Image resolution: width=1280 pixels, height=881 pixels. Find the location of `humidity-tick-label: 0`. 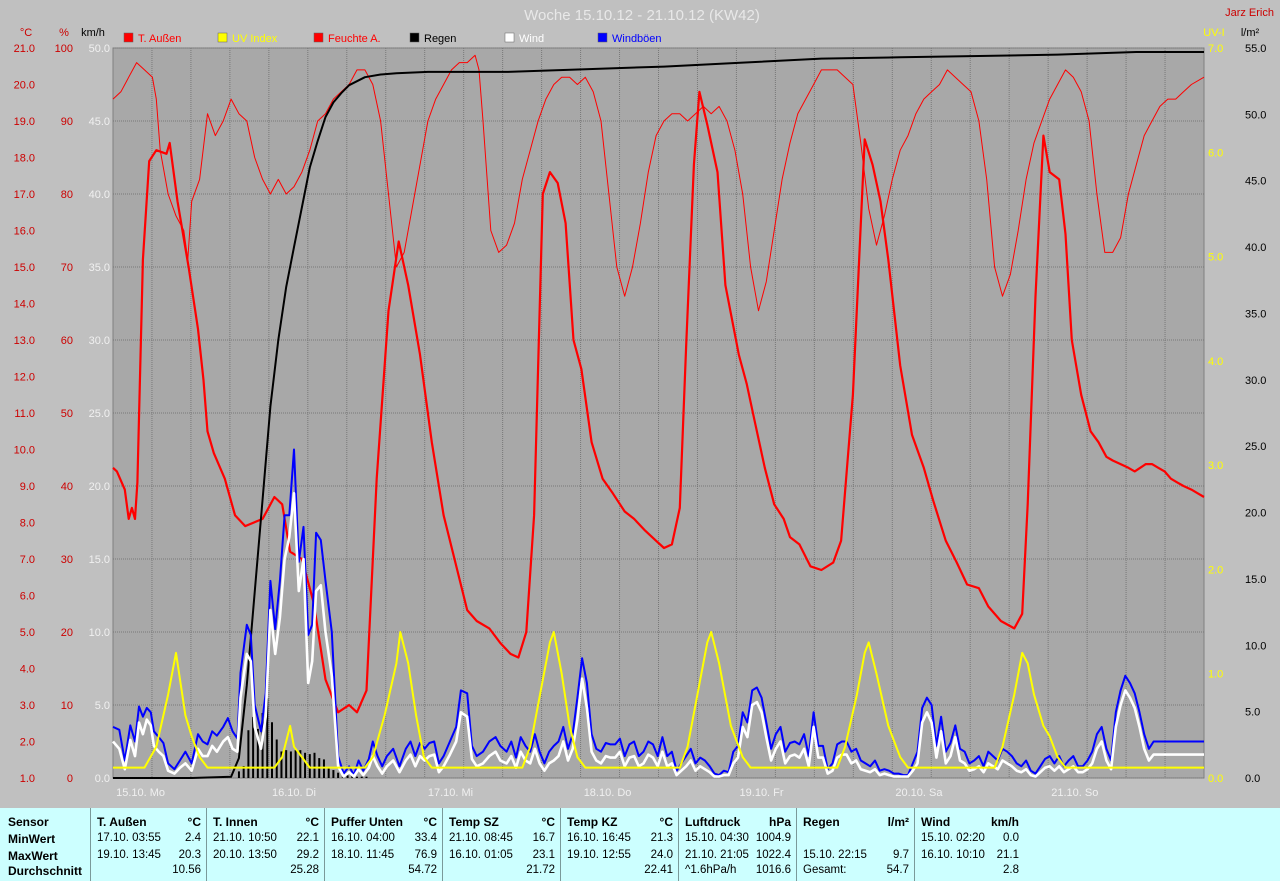

humidity-tick-label: 0 is located at coordinates (70, 779).